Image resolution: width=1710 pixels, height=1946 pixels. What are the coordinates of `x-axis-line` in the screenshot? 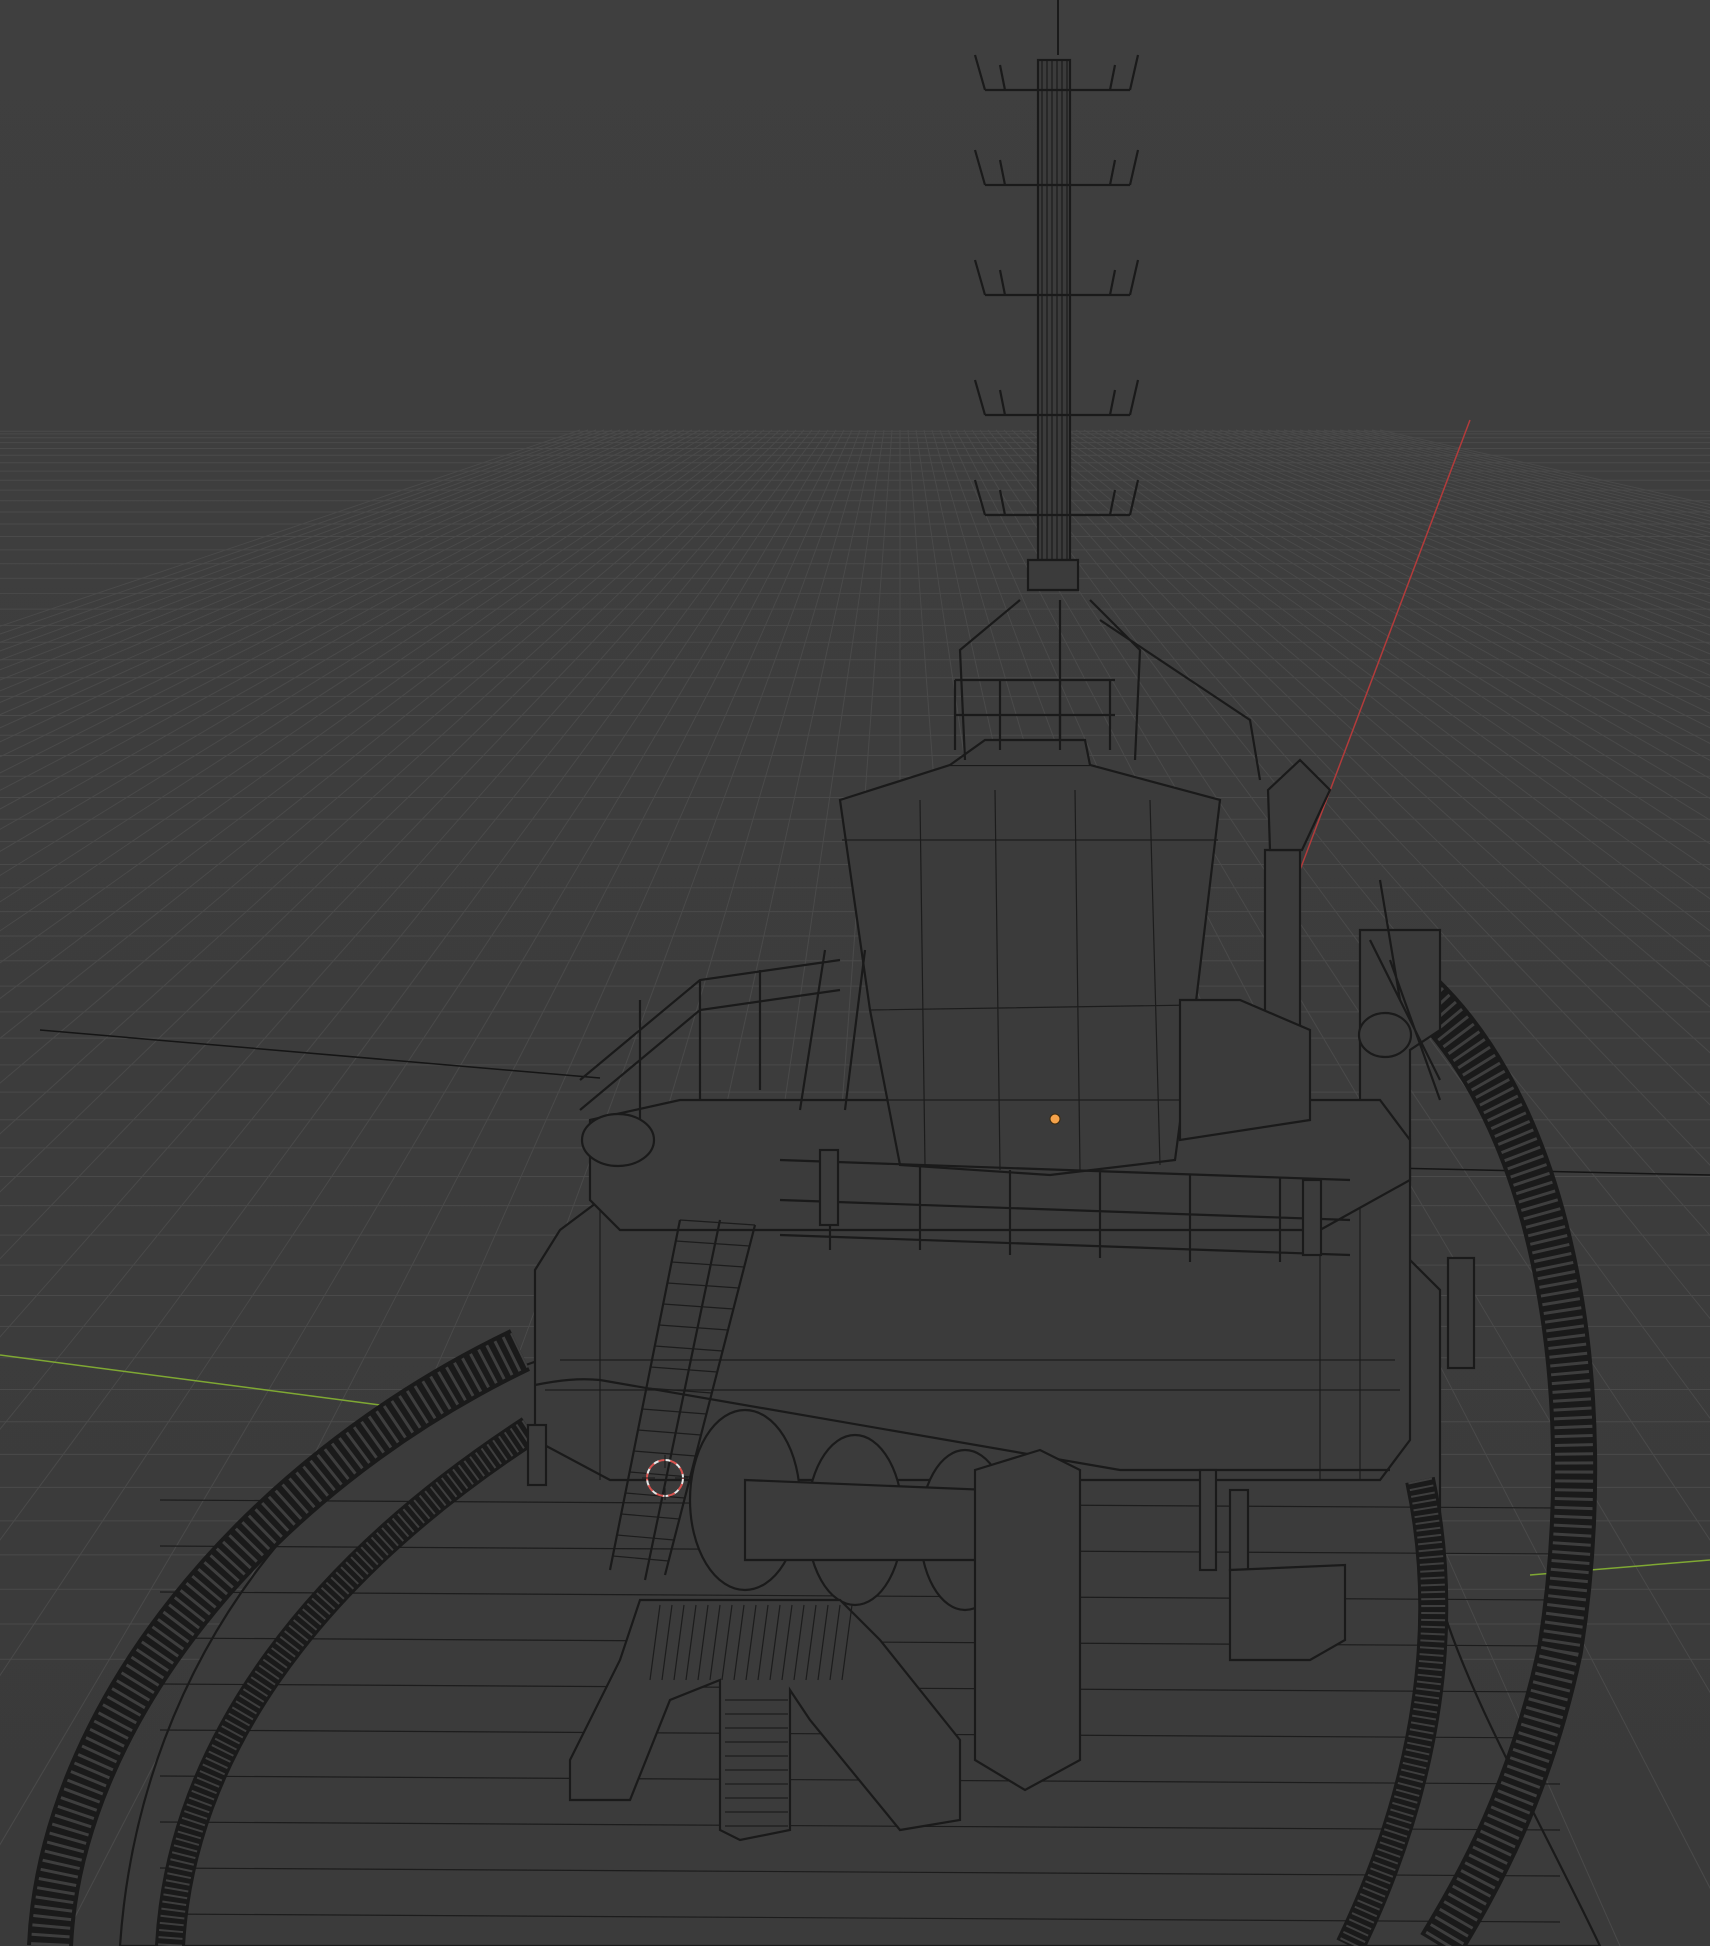 It's located at (1385, 645).